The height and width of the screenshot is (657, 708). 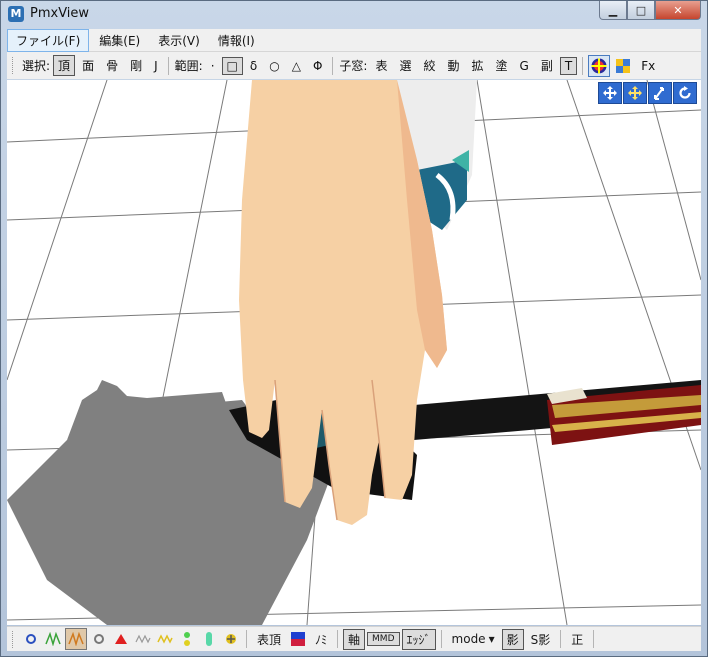 What do you see at coordinates (156, 66) in the screenshot?
I see `select-joint-button: J` at bounding box center [156, 66].